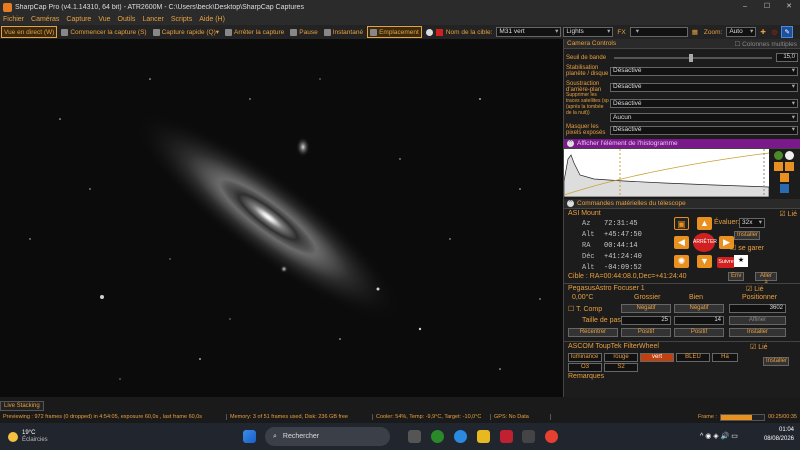 This screenshot has width=800, height=450. I want to click on filter-s2: S2, so click(621, 367).